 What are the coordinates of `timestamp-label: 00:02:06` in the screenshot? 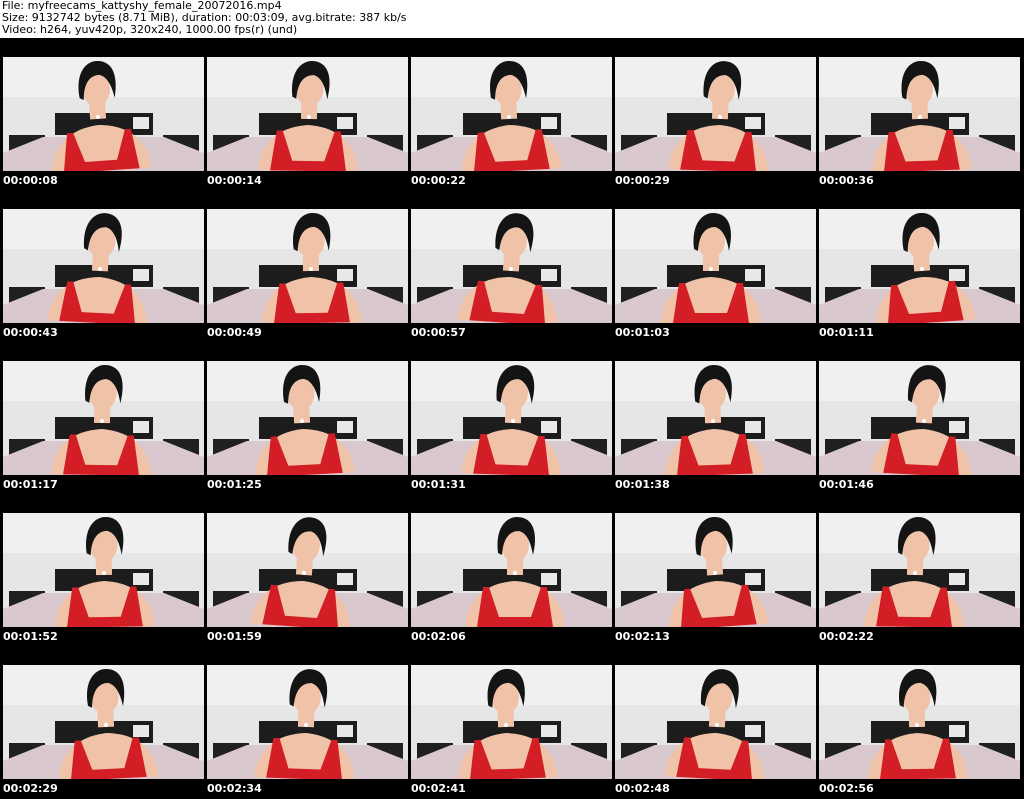 It's located at (438, 636).